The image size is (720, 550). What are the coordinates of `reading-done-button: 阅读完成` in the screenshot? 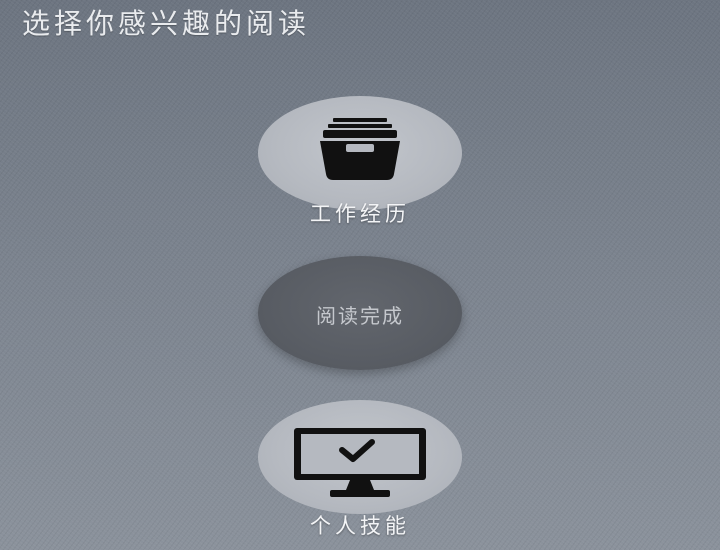 It's located at (360, 313).